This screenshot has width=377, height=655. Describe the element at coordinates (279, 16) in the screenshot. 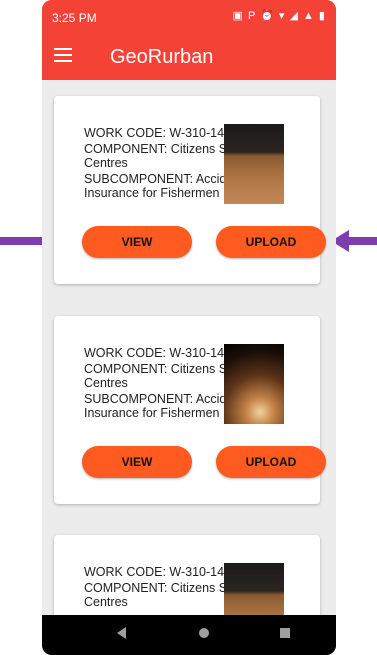

I see `status-icons: ▣ P ⏰ ▾ ◢ ▲ ▮` at that location.